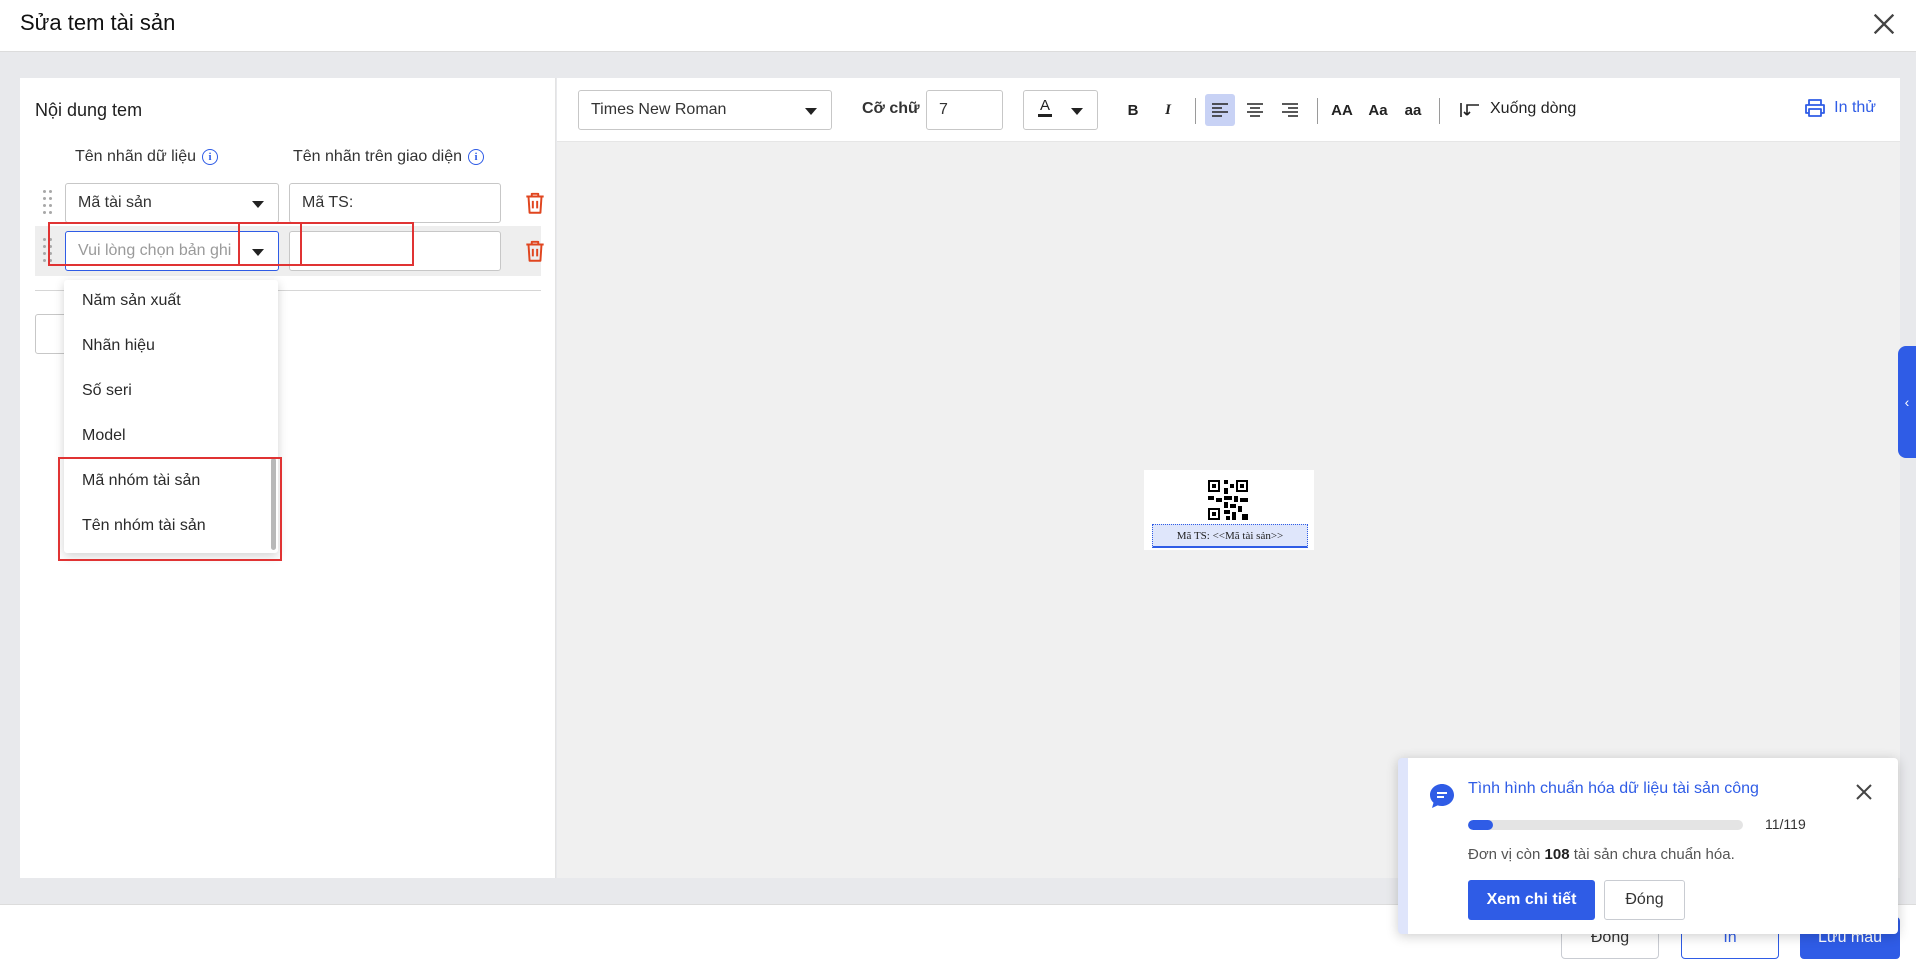 The width and height of the screenshot is (1916, 962). I want to click on field-row: Vui lòng chọn bản ghi, so click(289, 251).